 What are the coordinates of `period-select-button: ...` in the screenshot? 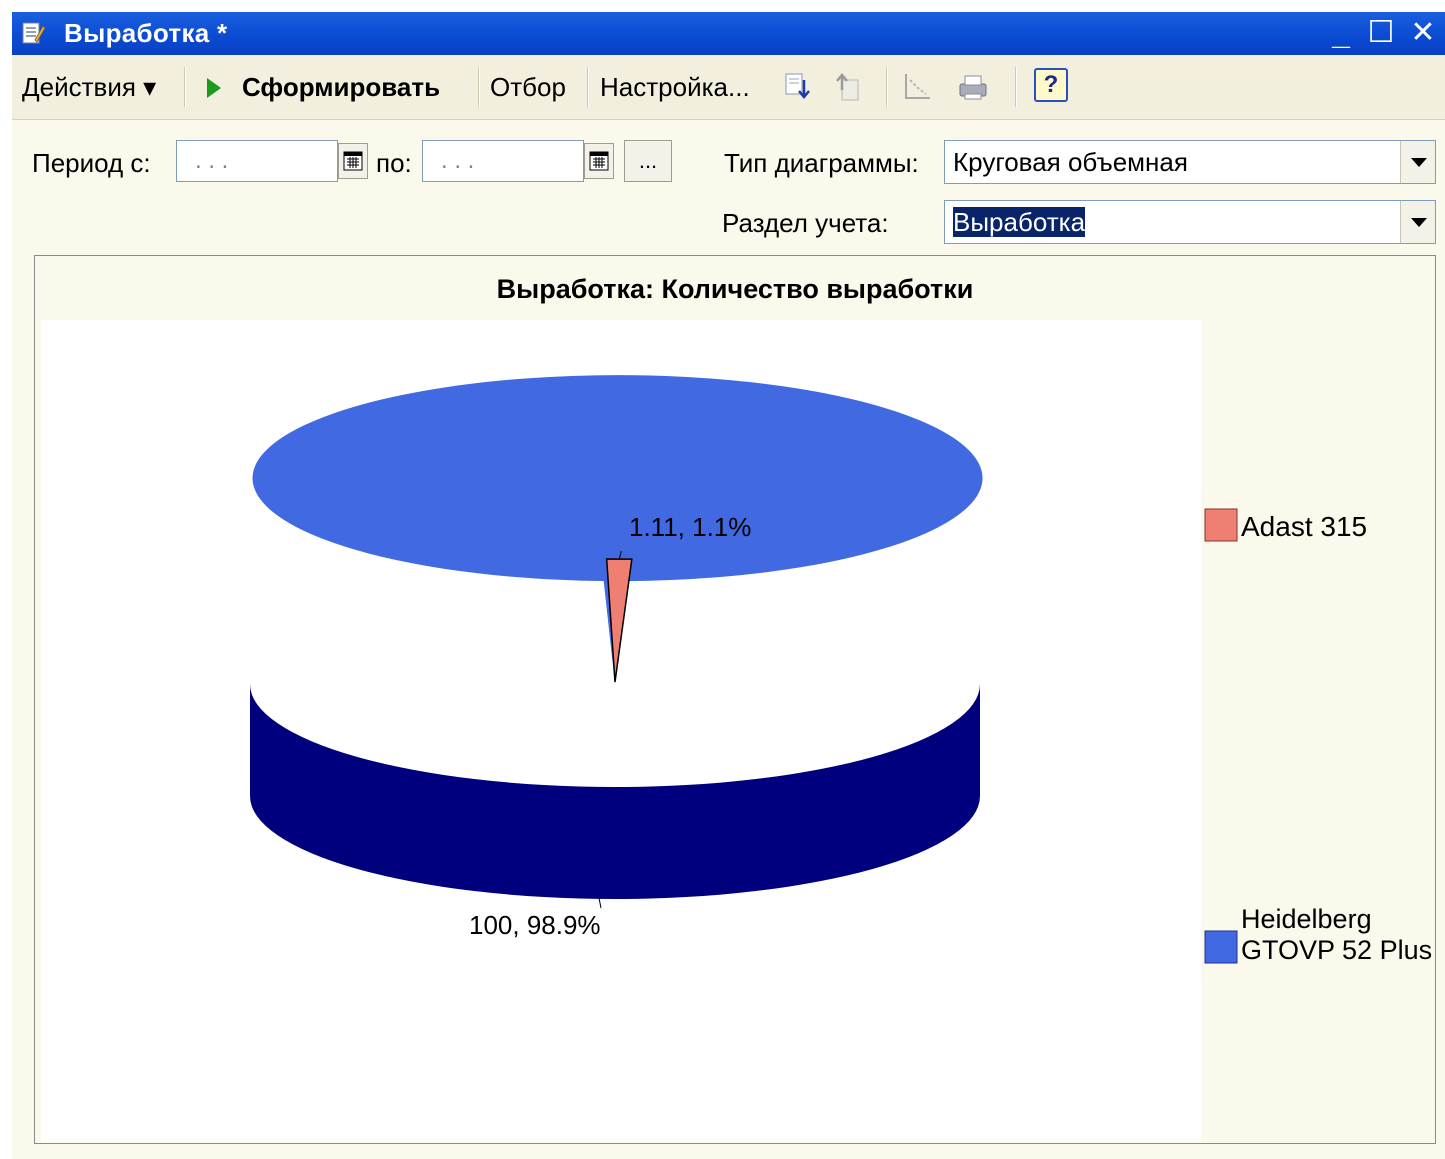 It's located at (648, 161).